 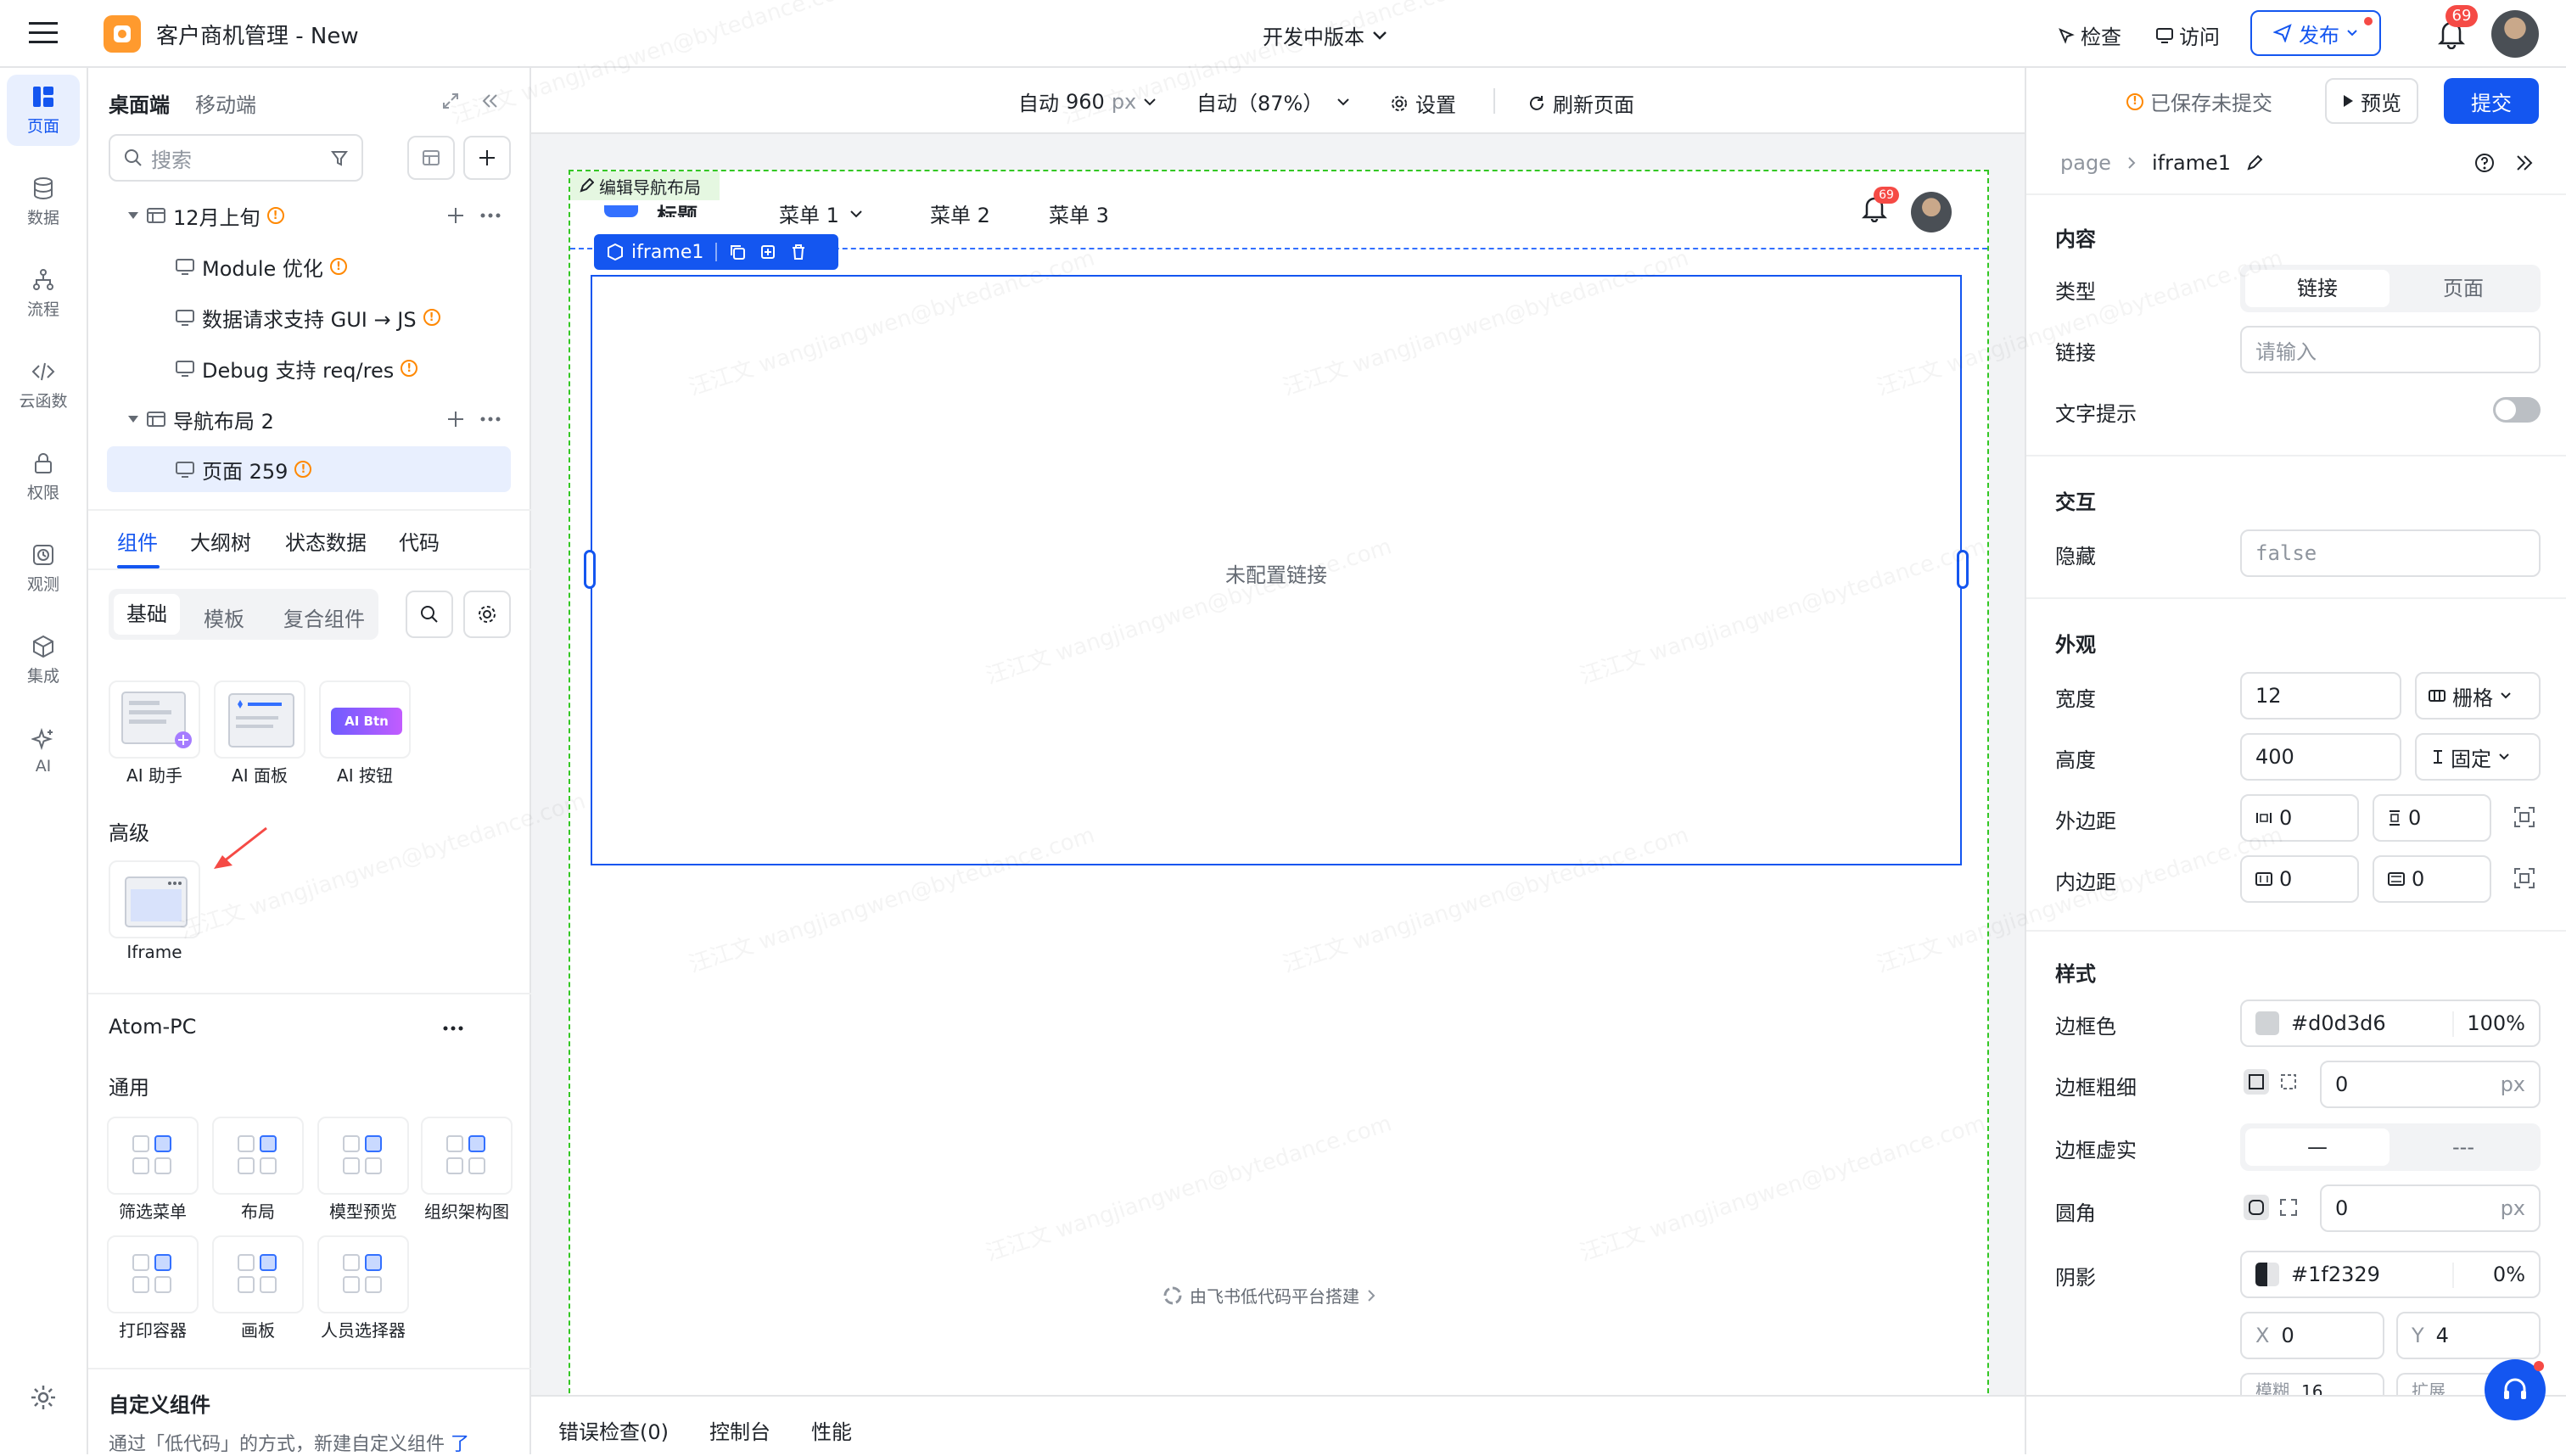 I want to click on page-template-button, so click(x=431, y=158).